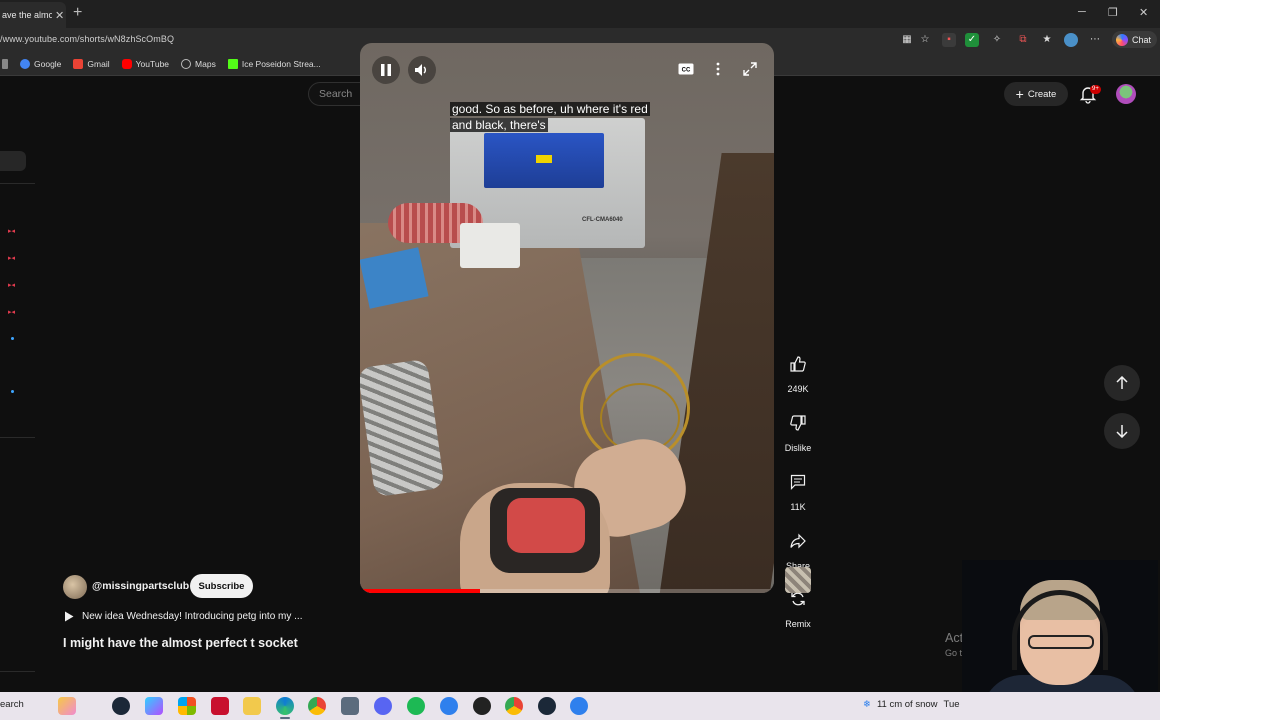  What do you see at coordinates (546, 525) in the screenshot?
I see `video-t-socket-insert` at bounding box center [546, 525].